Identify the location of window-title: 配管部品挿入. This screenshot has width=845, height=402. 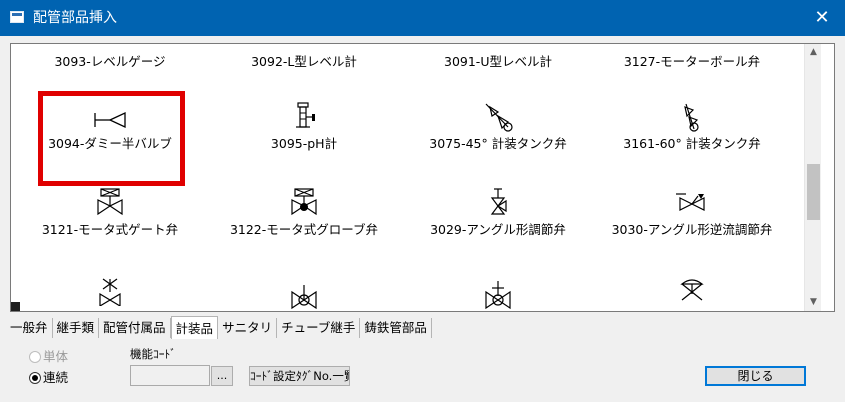
(75, 18).